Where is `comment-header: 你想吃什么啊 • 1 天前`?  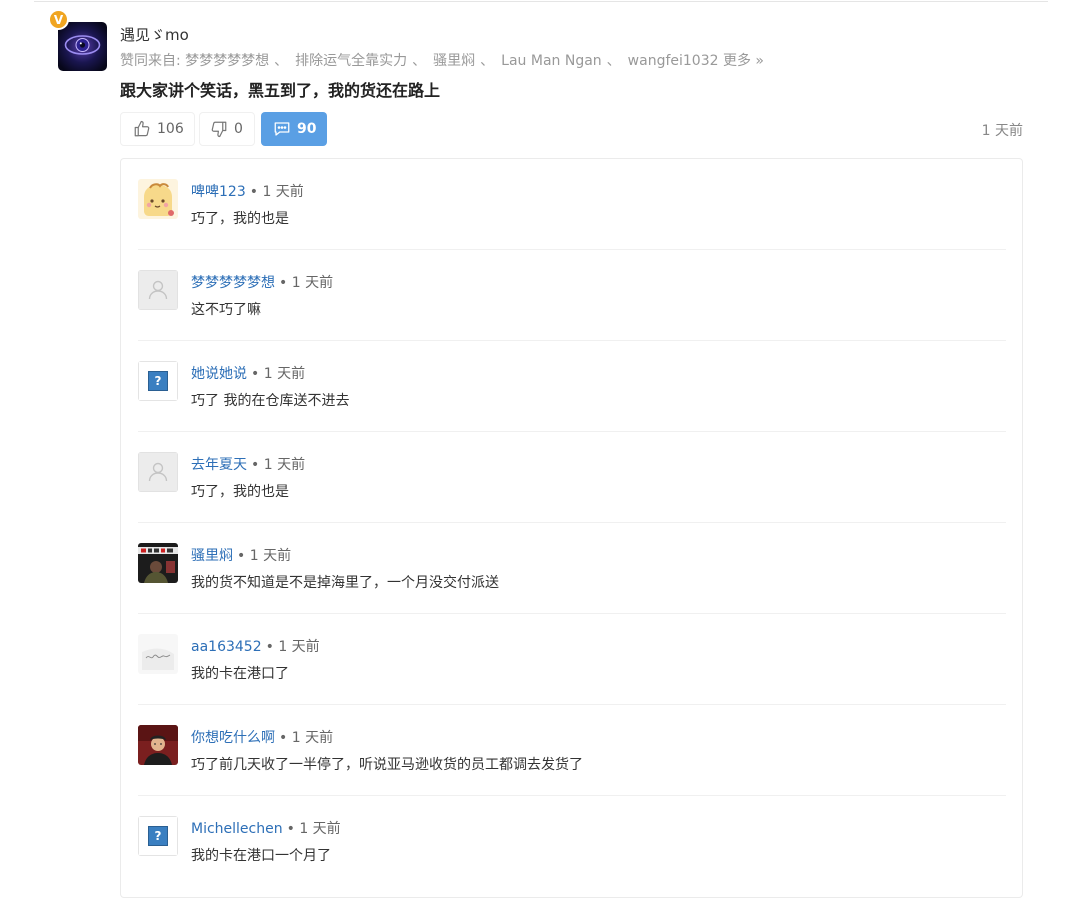 comment-header: 你想吃什么啊 • 1 天前 is located at coordinates (262, 737).